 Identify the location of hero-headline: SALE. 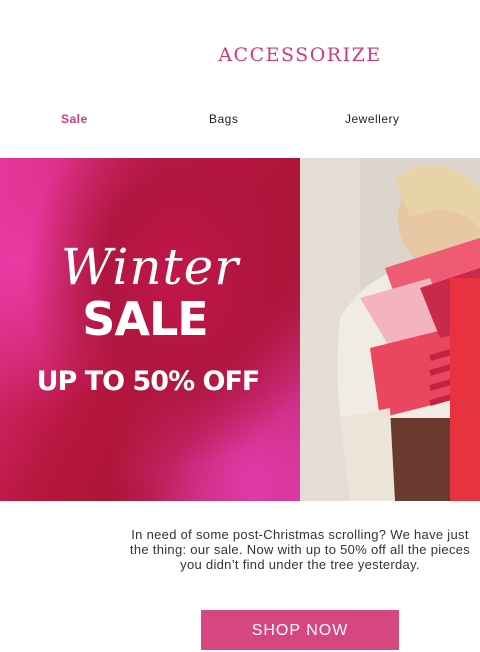
(145, 319).